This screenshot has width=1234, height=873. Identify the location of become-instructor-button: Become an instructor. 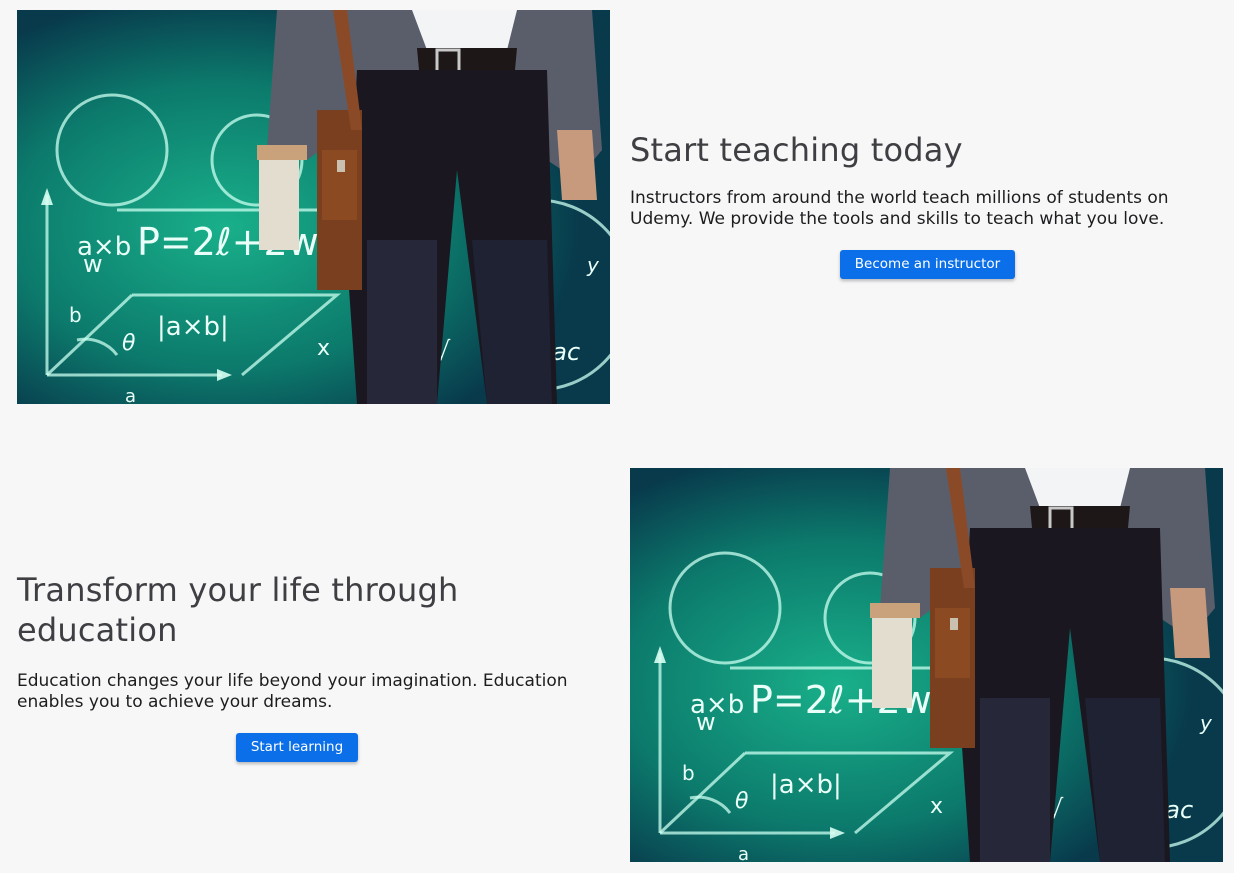
(927, 264).